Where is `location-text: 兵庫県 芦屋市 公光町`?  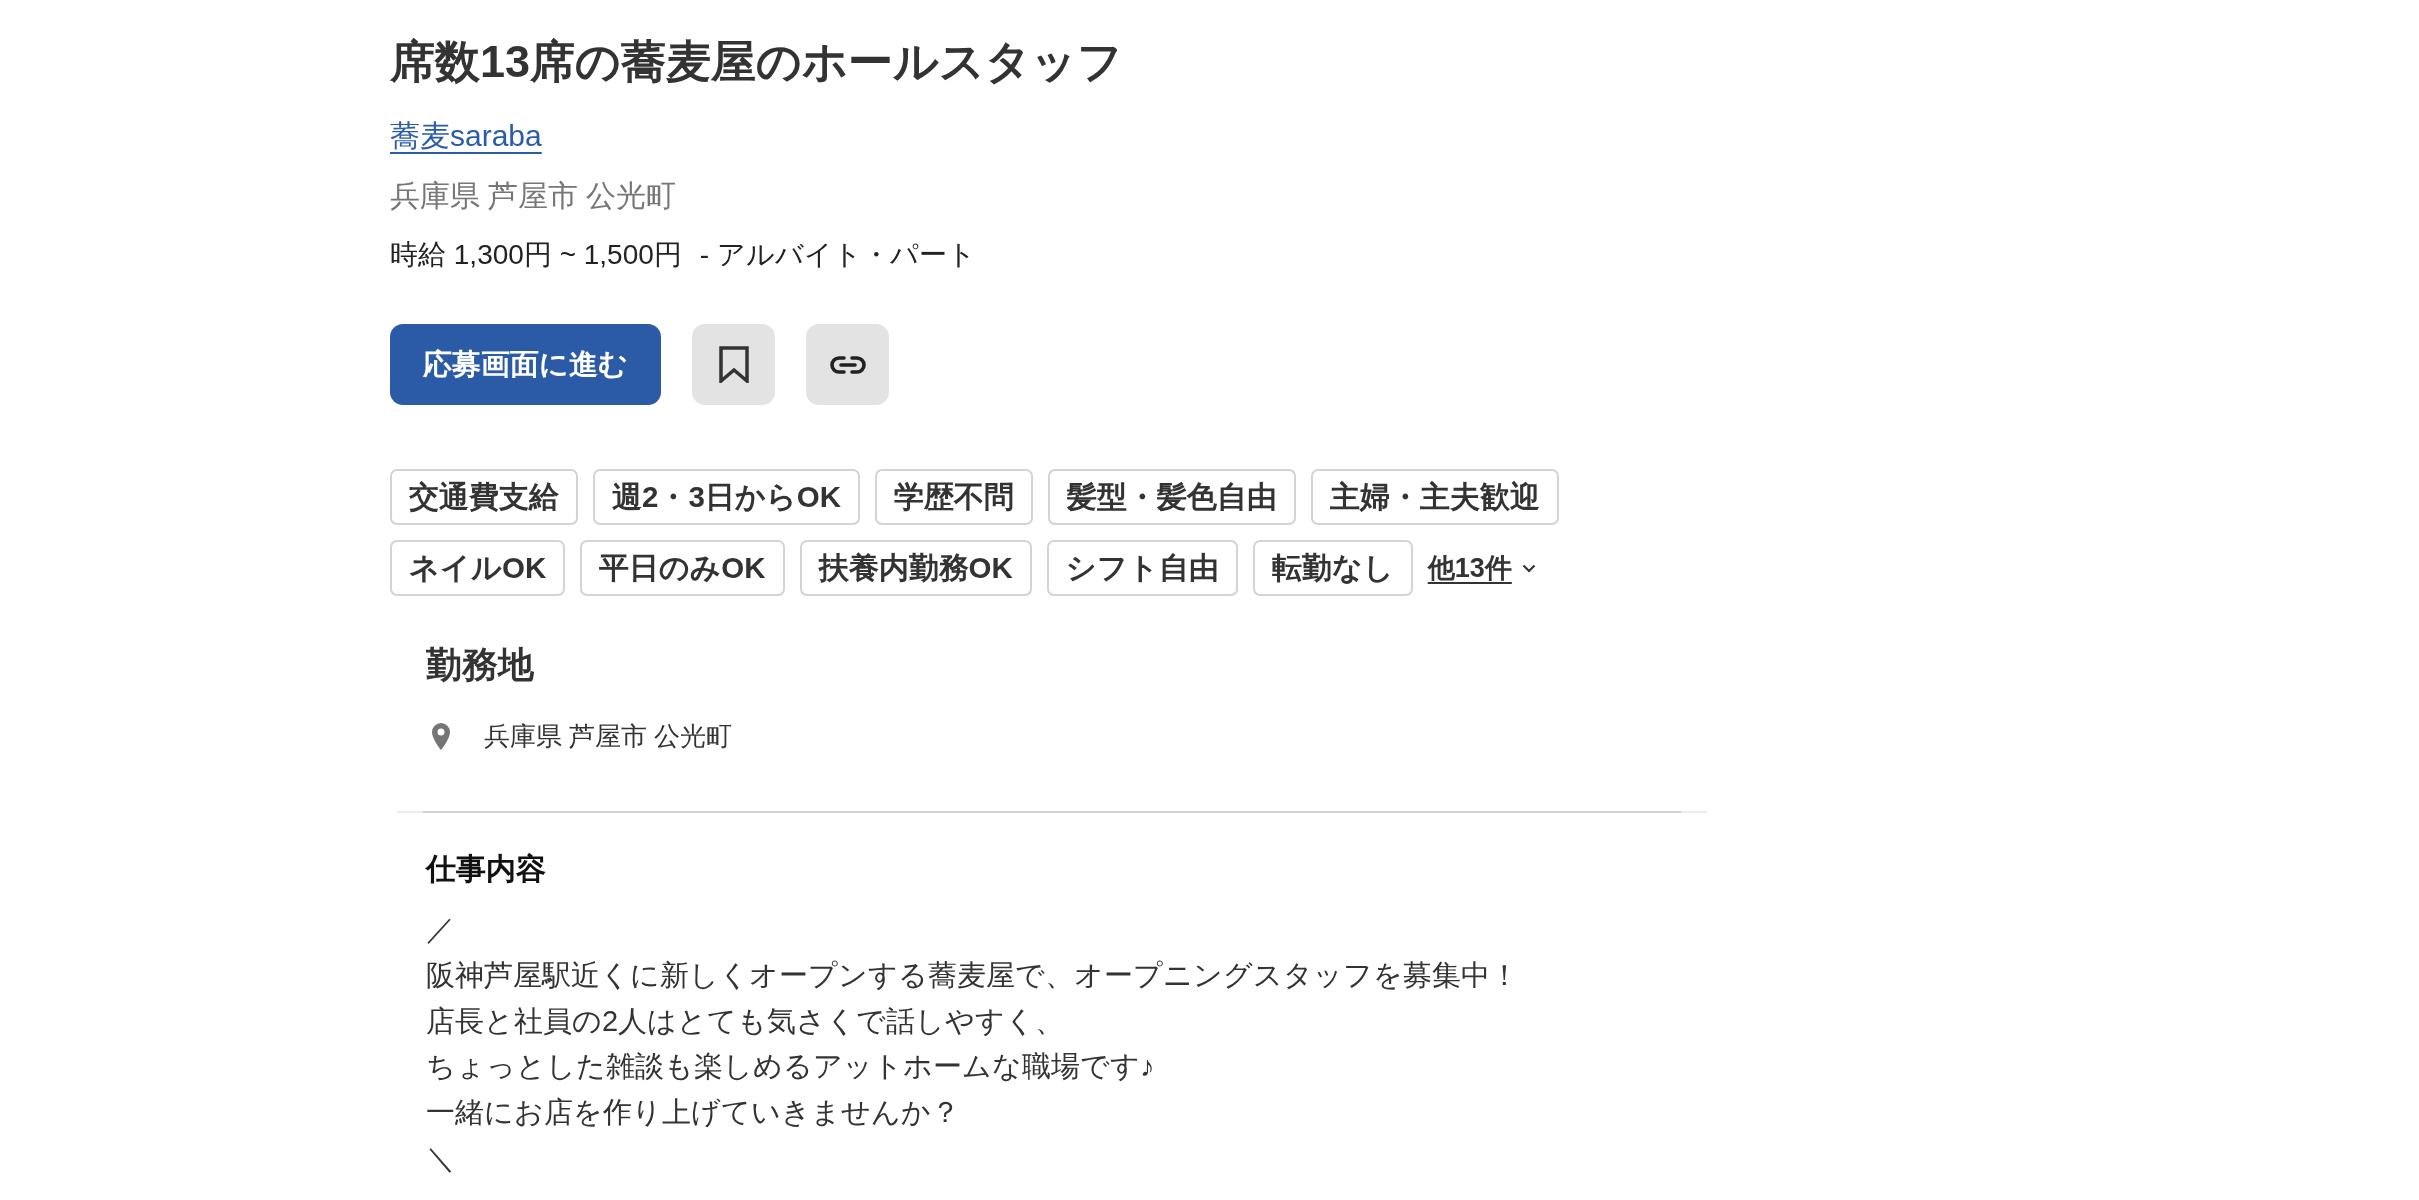
location-text: 兵庫県 芦屋市 公光町 is located at coordinates (533, 196).